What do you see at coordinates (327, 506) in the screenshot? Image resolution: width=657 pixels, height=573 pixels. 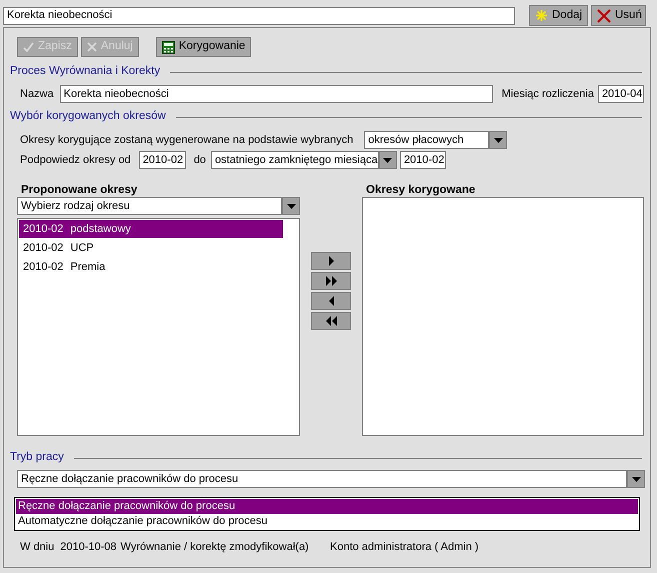 I see `dropdown-option: Ręczne dołączanie pracowników do procesu` at bounding box center [327, 506].